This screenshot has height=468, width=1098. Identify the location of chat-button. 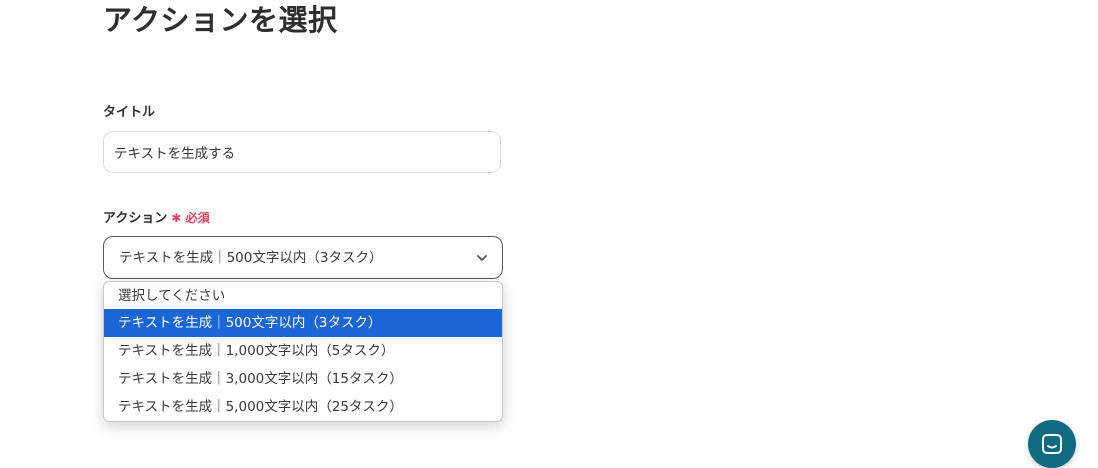
(1052, 444).